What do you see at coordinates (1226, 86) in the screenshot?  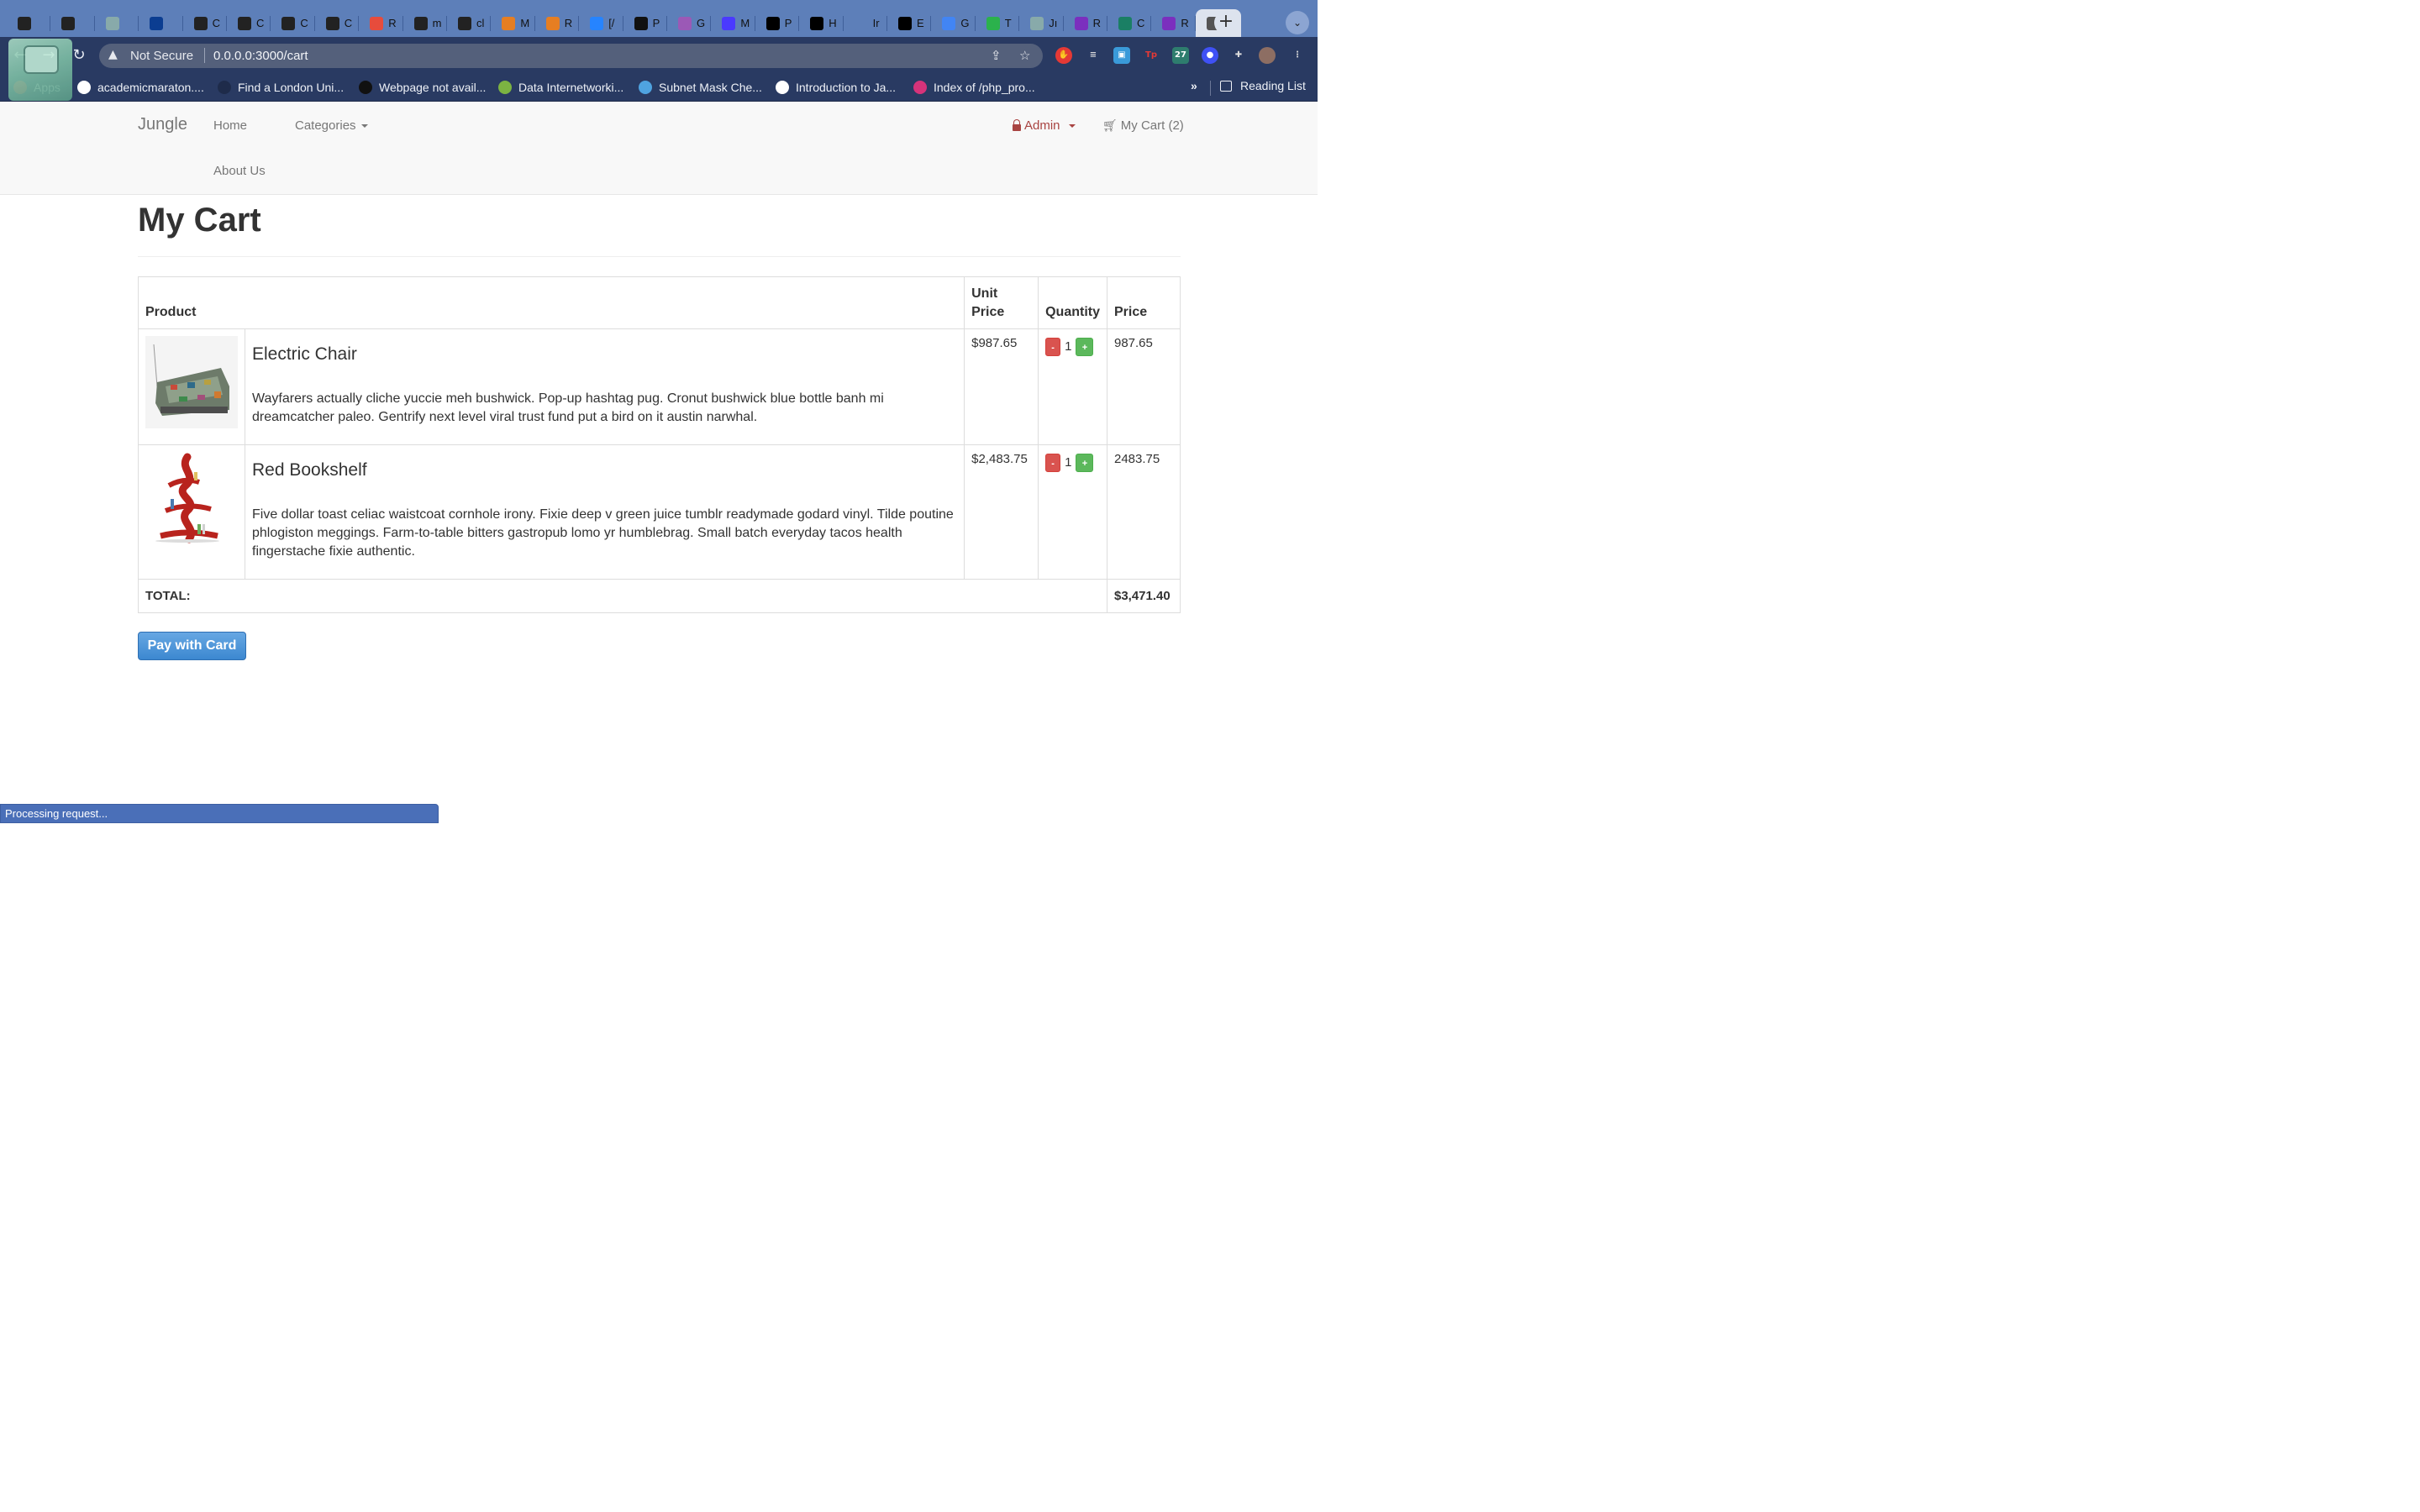 I see `reading-list-icon` at bounding box center [1226, 86].